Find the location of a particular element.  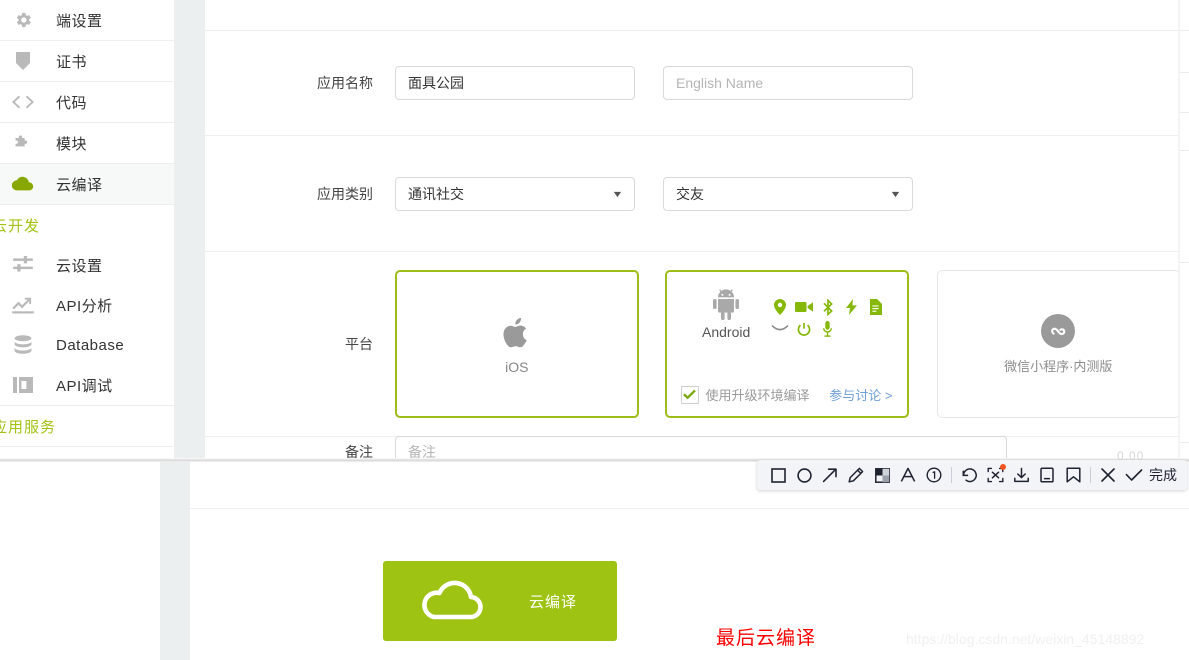

form-row-app-category: 应用类别 通讯社交 ▼ 交友 ▼ is located at coordinates (692, 193).